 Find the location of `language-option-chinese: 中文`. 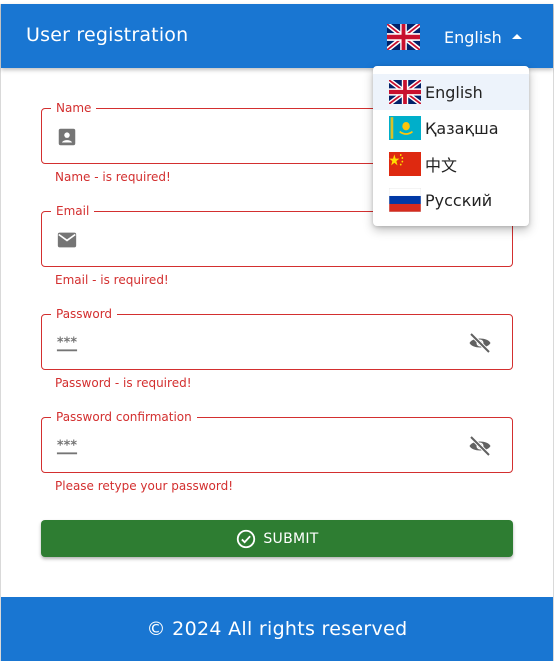

language-option-chinese: 中文 is located at coordinates (451, 164).